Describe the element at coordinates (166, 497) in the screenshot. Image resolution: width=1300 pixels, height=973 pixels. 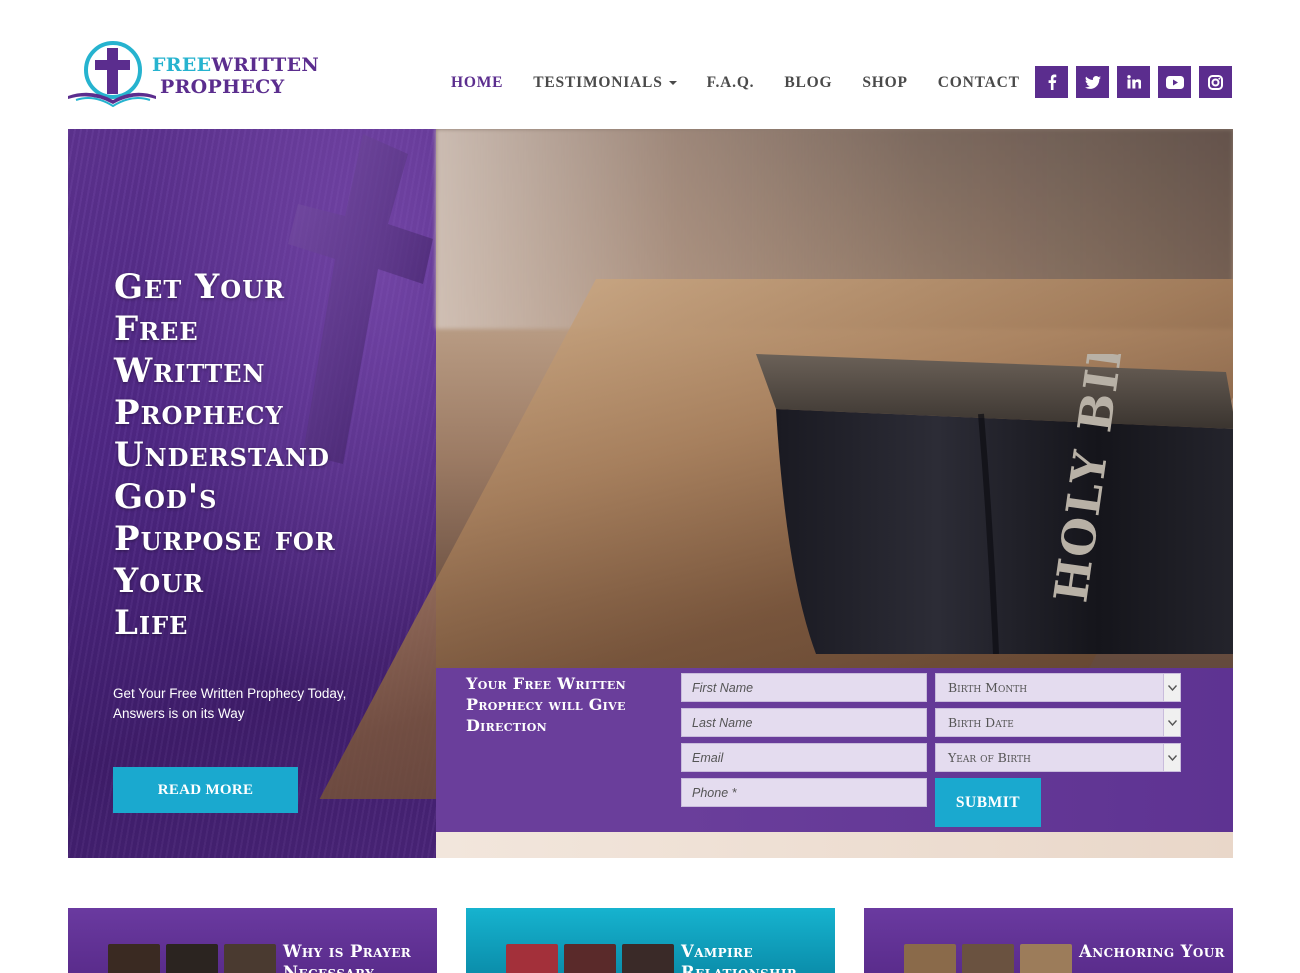
I see `hero-title-line: God's` at that location.